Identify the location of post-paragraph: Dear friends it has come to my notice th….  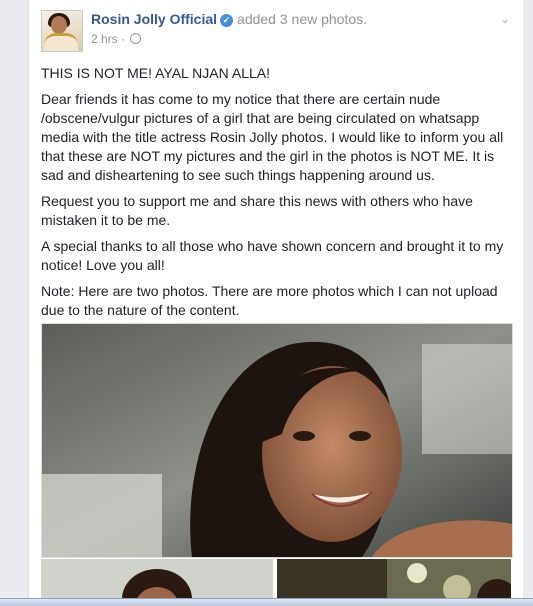
(272, 137).